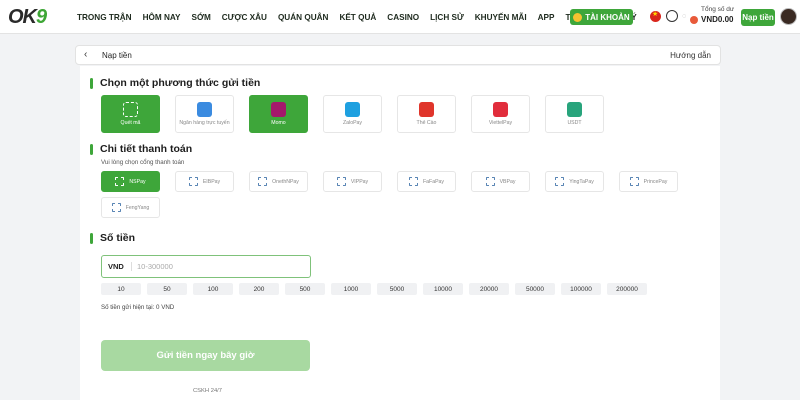  Describe the element at coordinates (694, 20) in the screenshot. I see `currency-icon` at that location.